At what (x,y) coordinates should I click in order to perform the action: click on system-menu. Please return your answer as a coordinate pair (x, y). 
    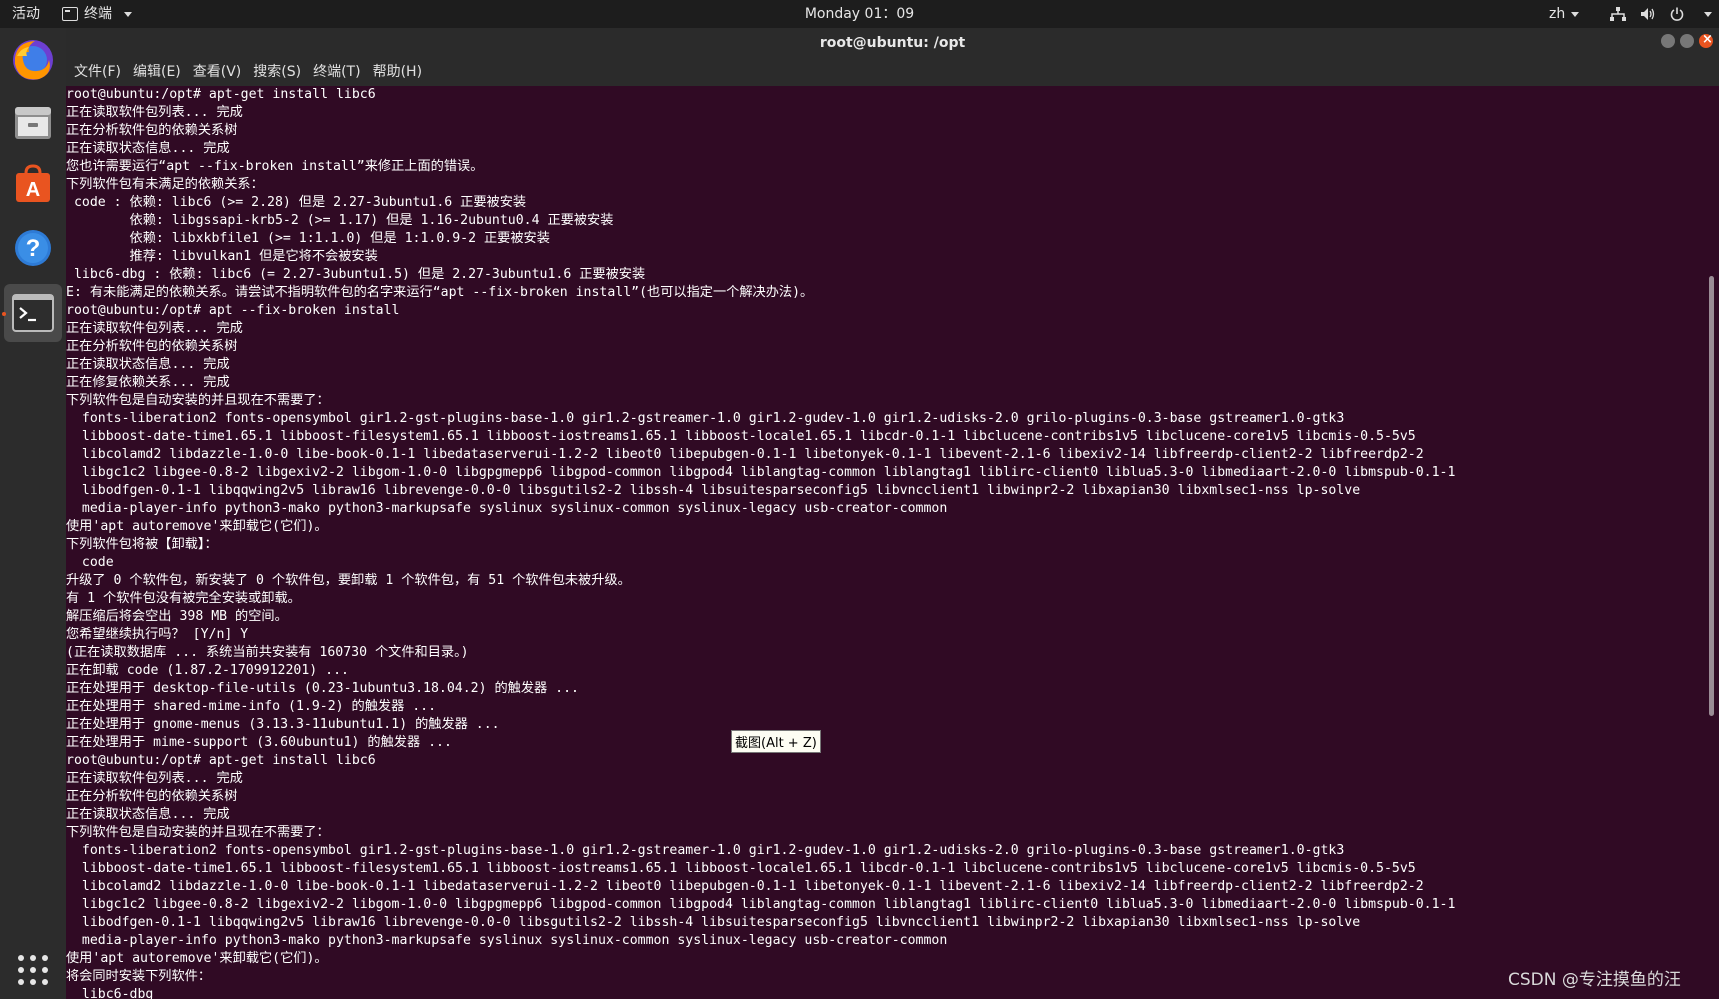
    Looking at the image, I should click on (1661, 14).